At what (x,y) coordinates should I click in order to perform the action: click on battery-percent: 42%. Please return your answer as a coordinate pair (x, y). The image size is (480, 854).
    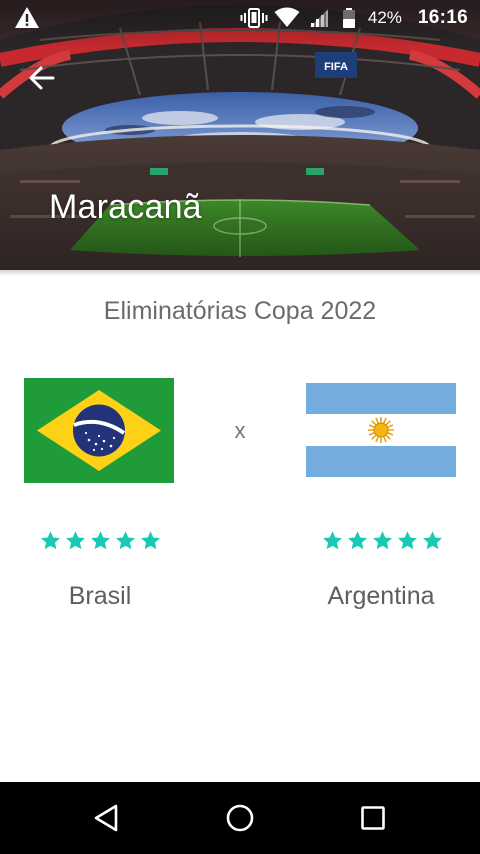
    Looking at the image, I should click on (384, 17).